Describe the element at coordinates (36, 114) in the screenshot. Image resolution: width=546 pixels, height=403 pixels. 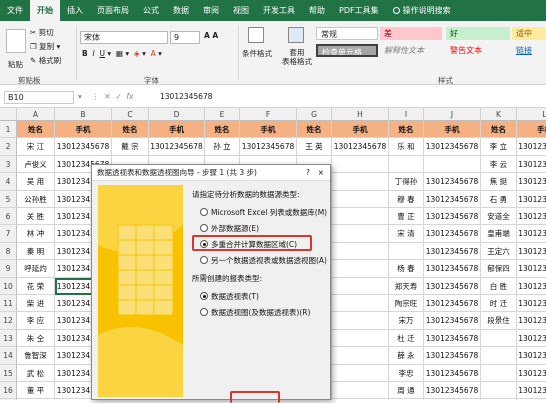
I see `column-header: A` at that location.